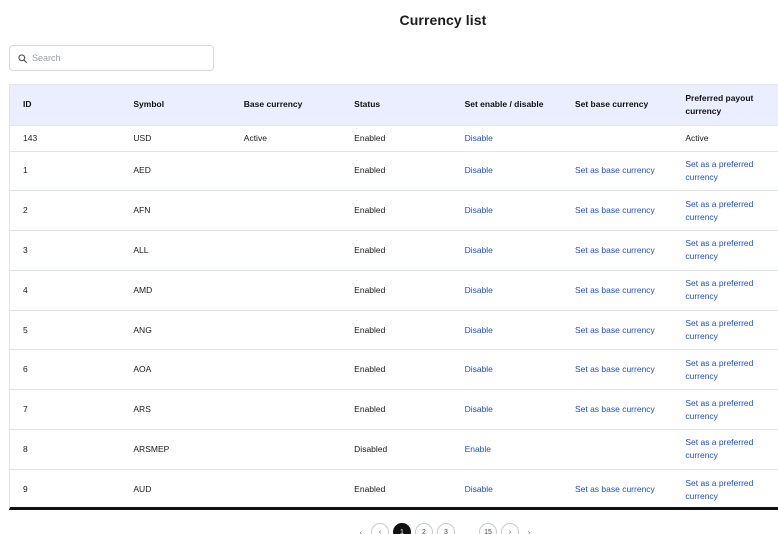  Describe the element at coordinates (424, 528) in the screenshot. I see `page-button-2: 2` at that location.